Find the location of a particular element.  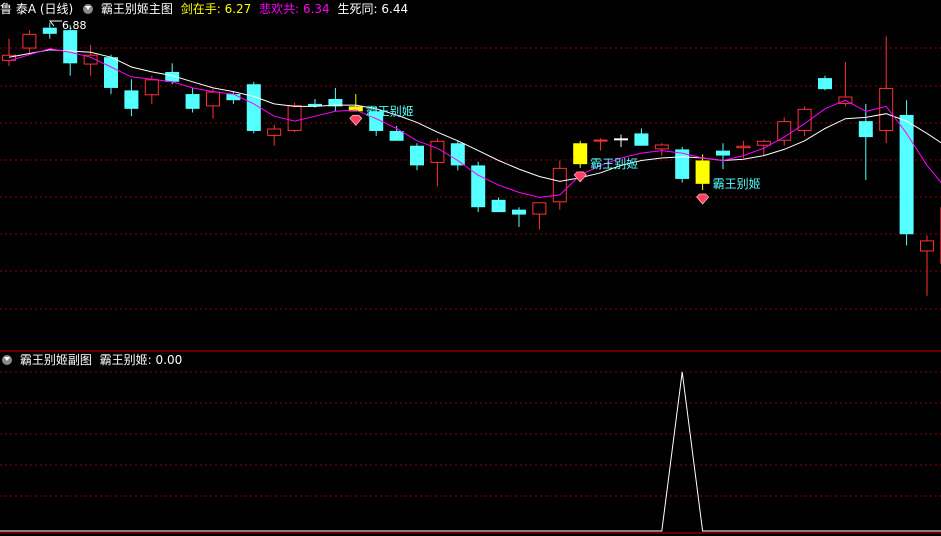

sub-value-label: 霸王别姬: is located at coordinates (127, 360).